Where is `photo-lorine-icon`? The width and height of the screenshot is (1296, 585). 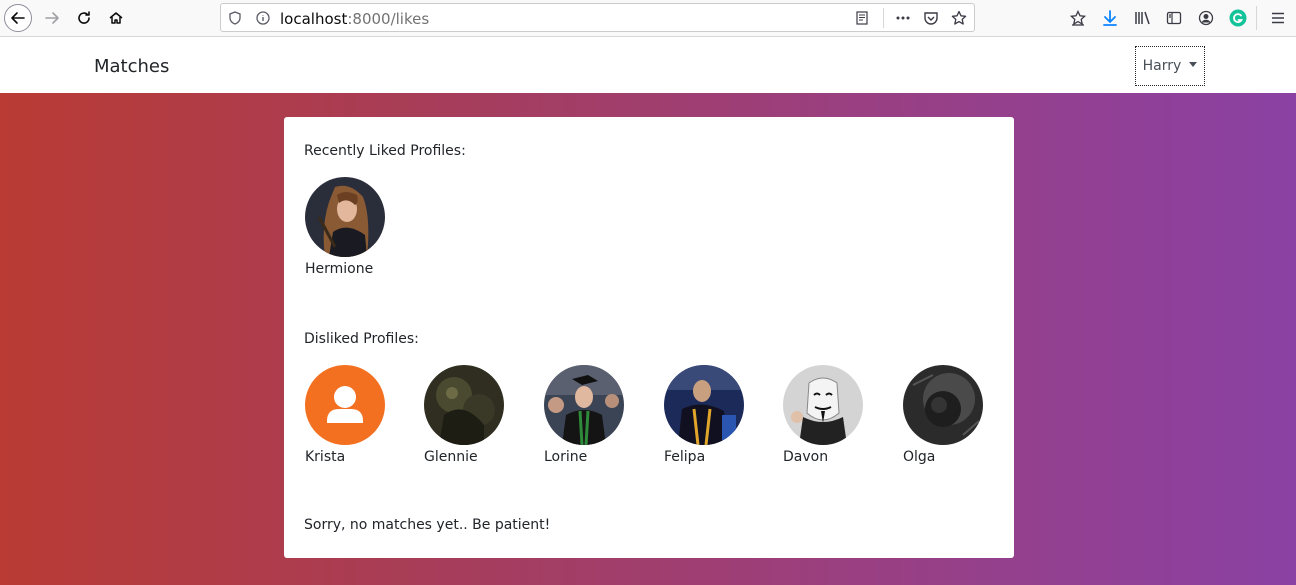 photo-lorine-icon is located at coordinates (584, 405).